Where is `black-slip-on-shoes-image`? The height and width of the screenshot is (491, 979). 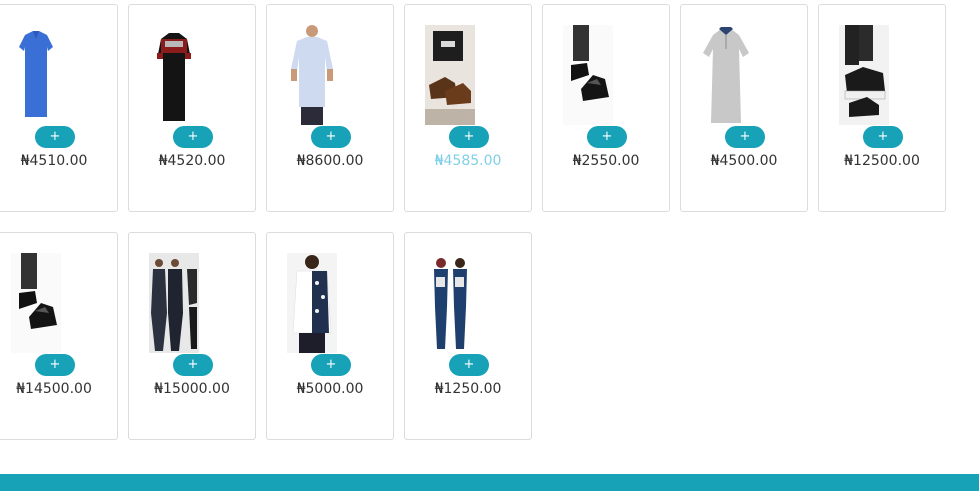 black-slip-on-shoes-image is located at coordinates (588, 75).